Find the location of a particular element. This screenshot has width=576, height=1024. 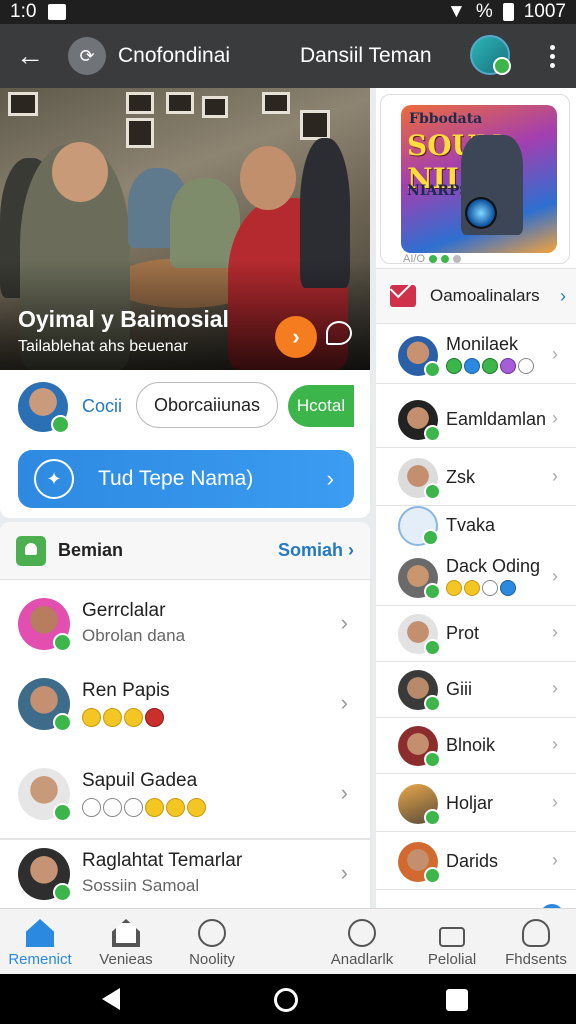

side-item-name: Blnoik is located at coordinates (471, 745).